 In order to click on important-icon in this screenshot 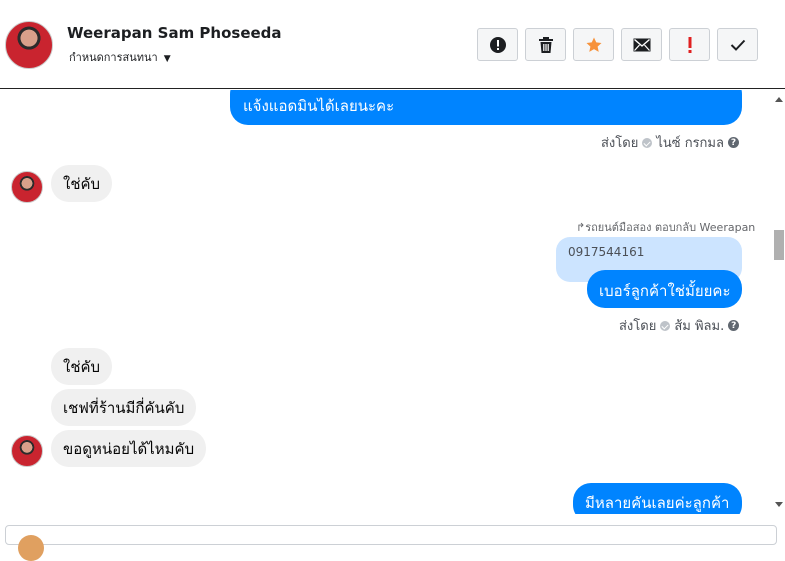, I will do `click(690, 45)`.